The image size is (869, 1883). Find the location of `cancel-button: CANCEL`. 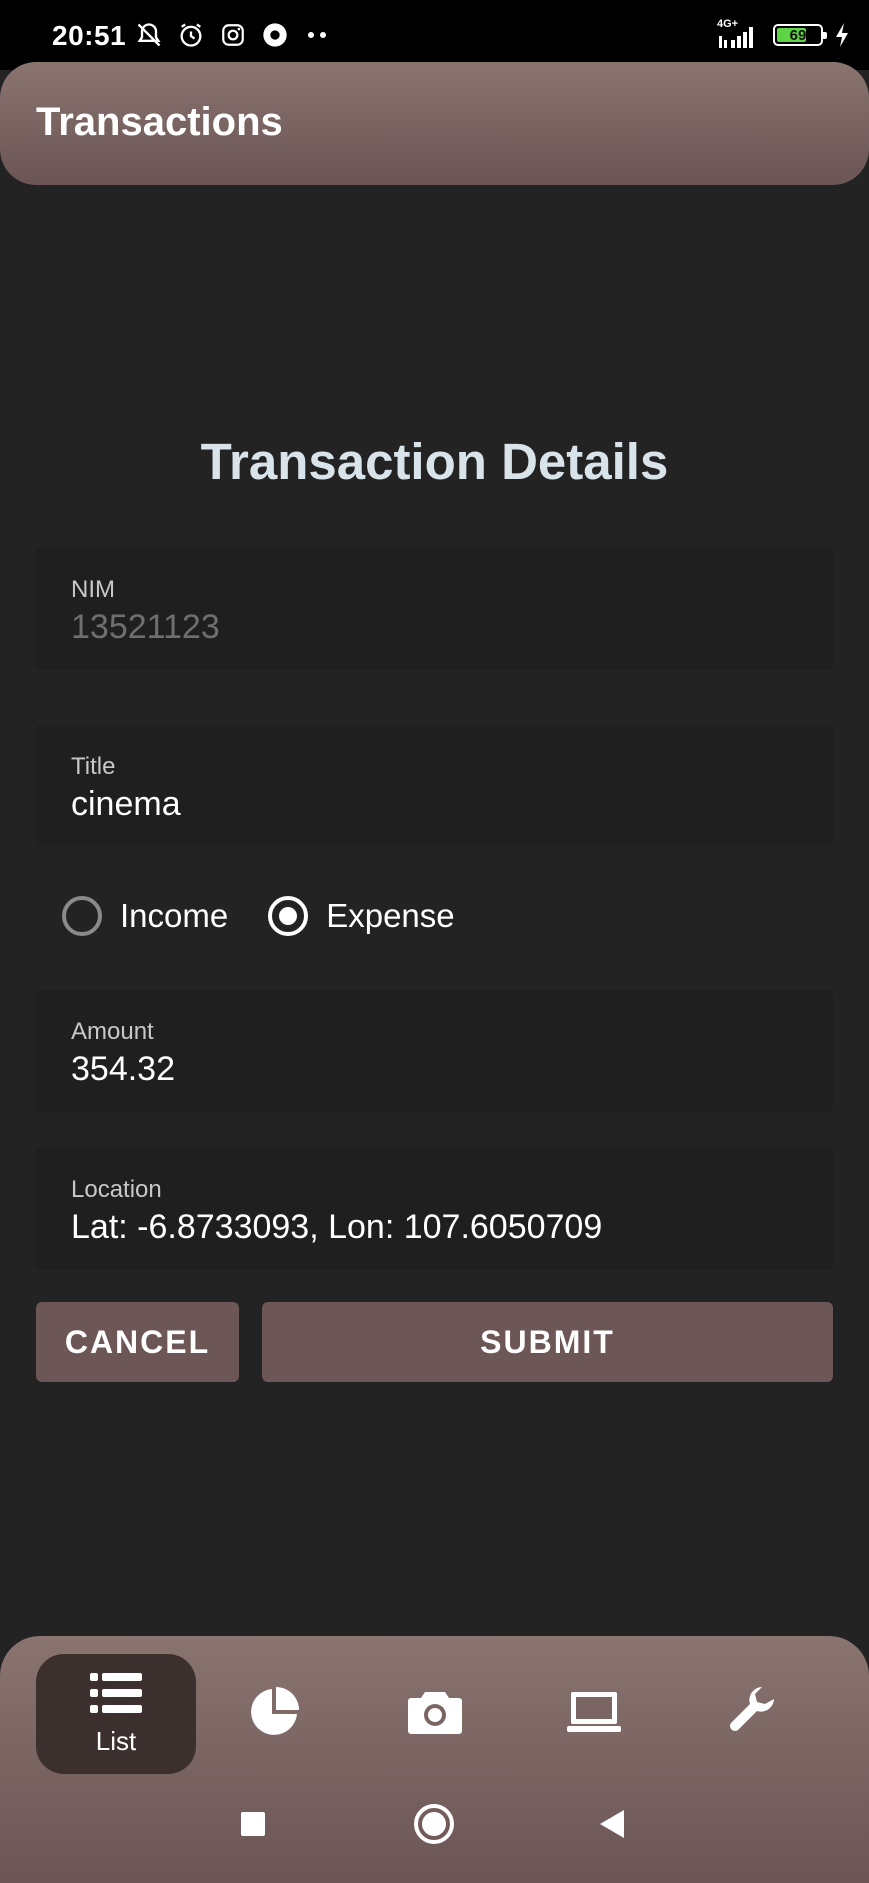

cancel-button: CANCEL is located at coordinates (137, 1342).